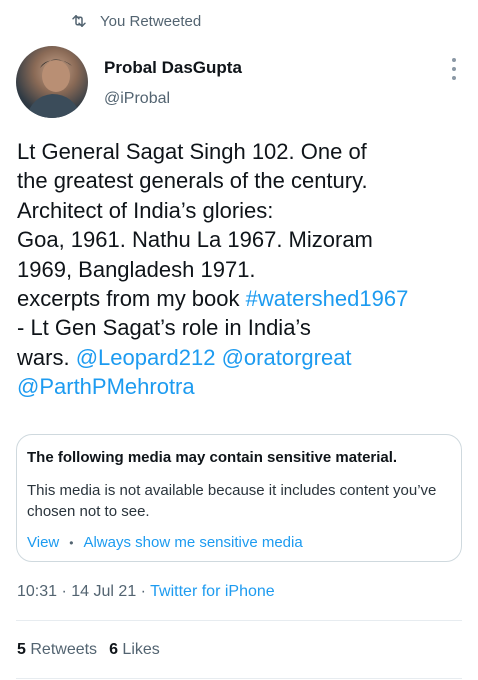 This screenshot has height=680, width=478. What do you see at coordinates (52, 82) in the screenshot?
I see `avatar` at bounding box center [52, 82].